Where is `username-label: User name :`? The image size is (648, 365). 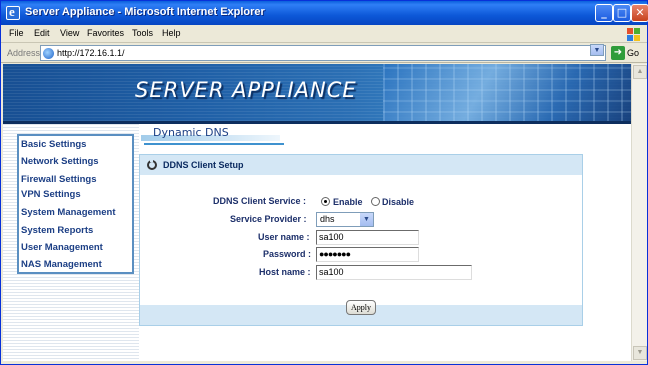
username-label: User name : is located at coordinates (284, 237).